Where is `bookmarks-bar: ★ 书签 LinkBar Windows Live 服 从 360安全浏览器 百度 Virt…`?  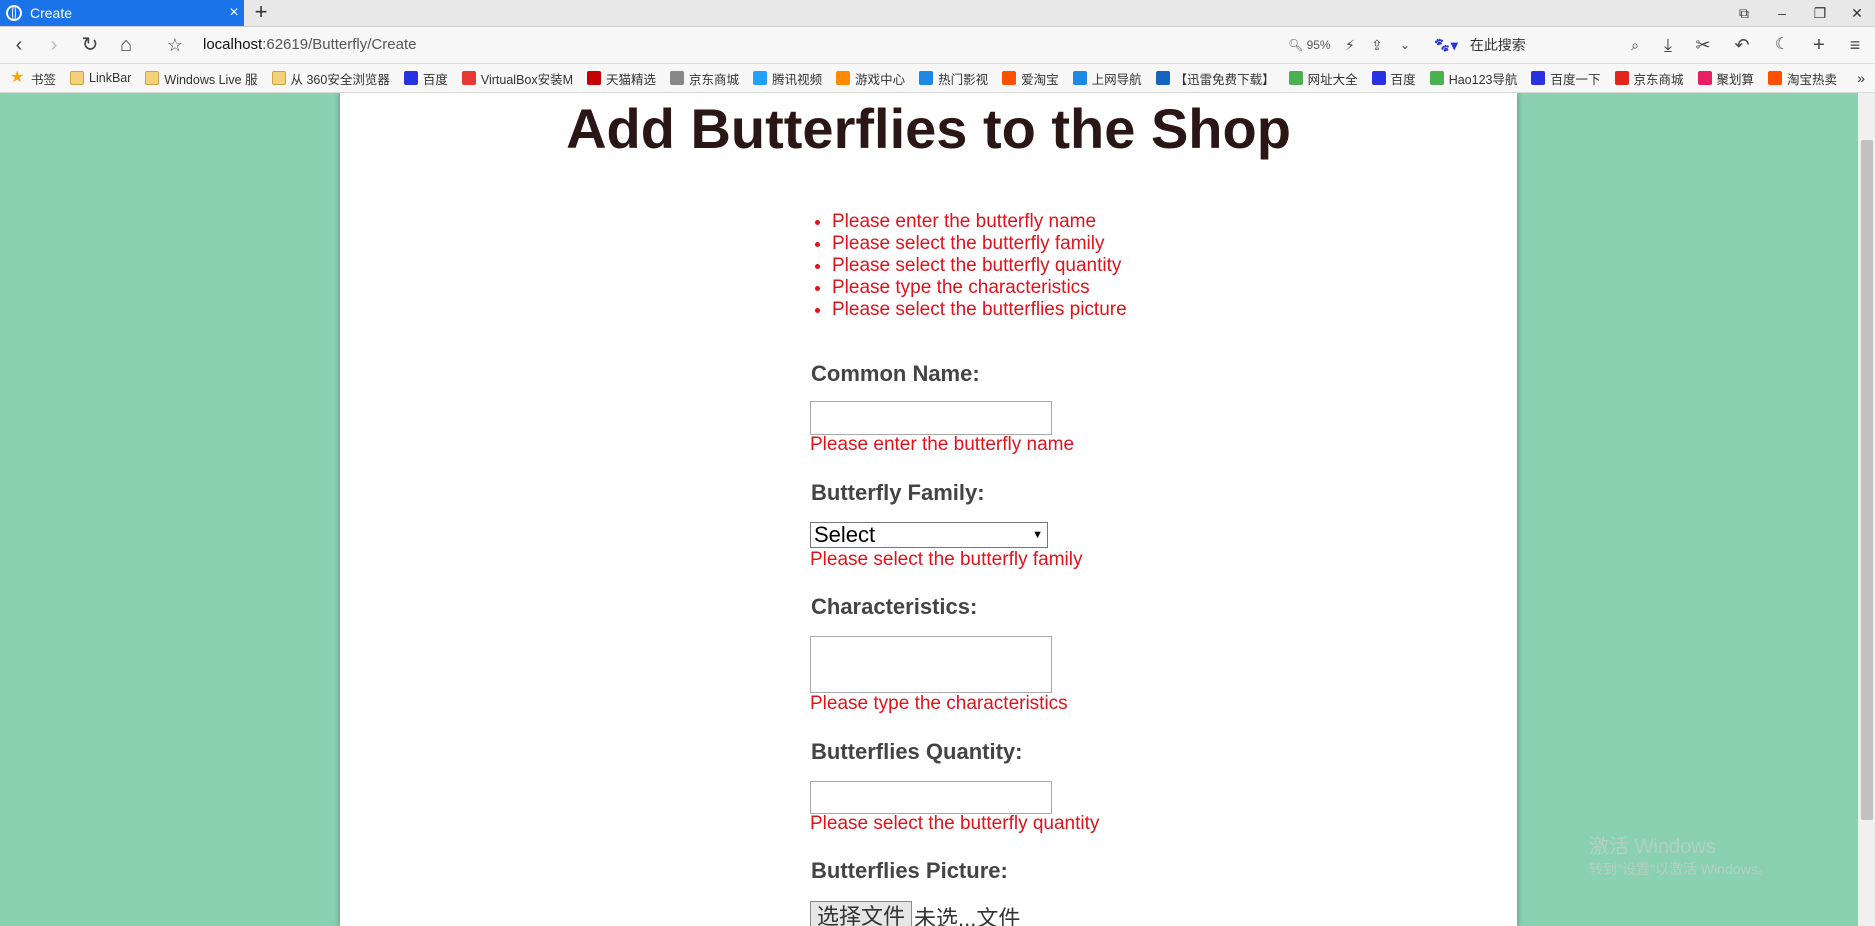 bookmarks-bar: ★ 书签 LinkBar Windows Live 服 从 360安全浏览器 百度 Virt… is located at coordinates (937, 78).